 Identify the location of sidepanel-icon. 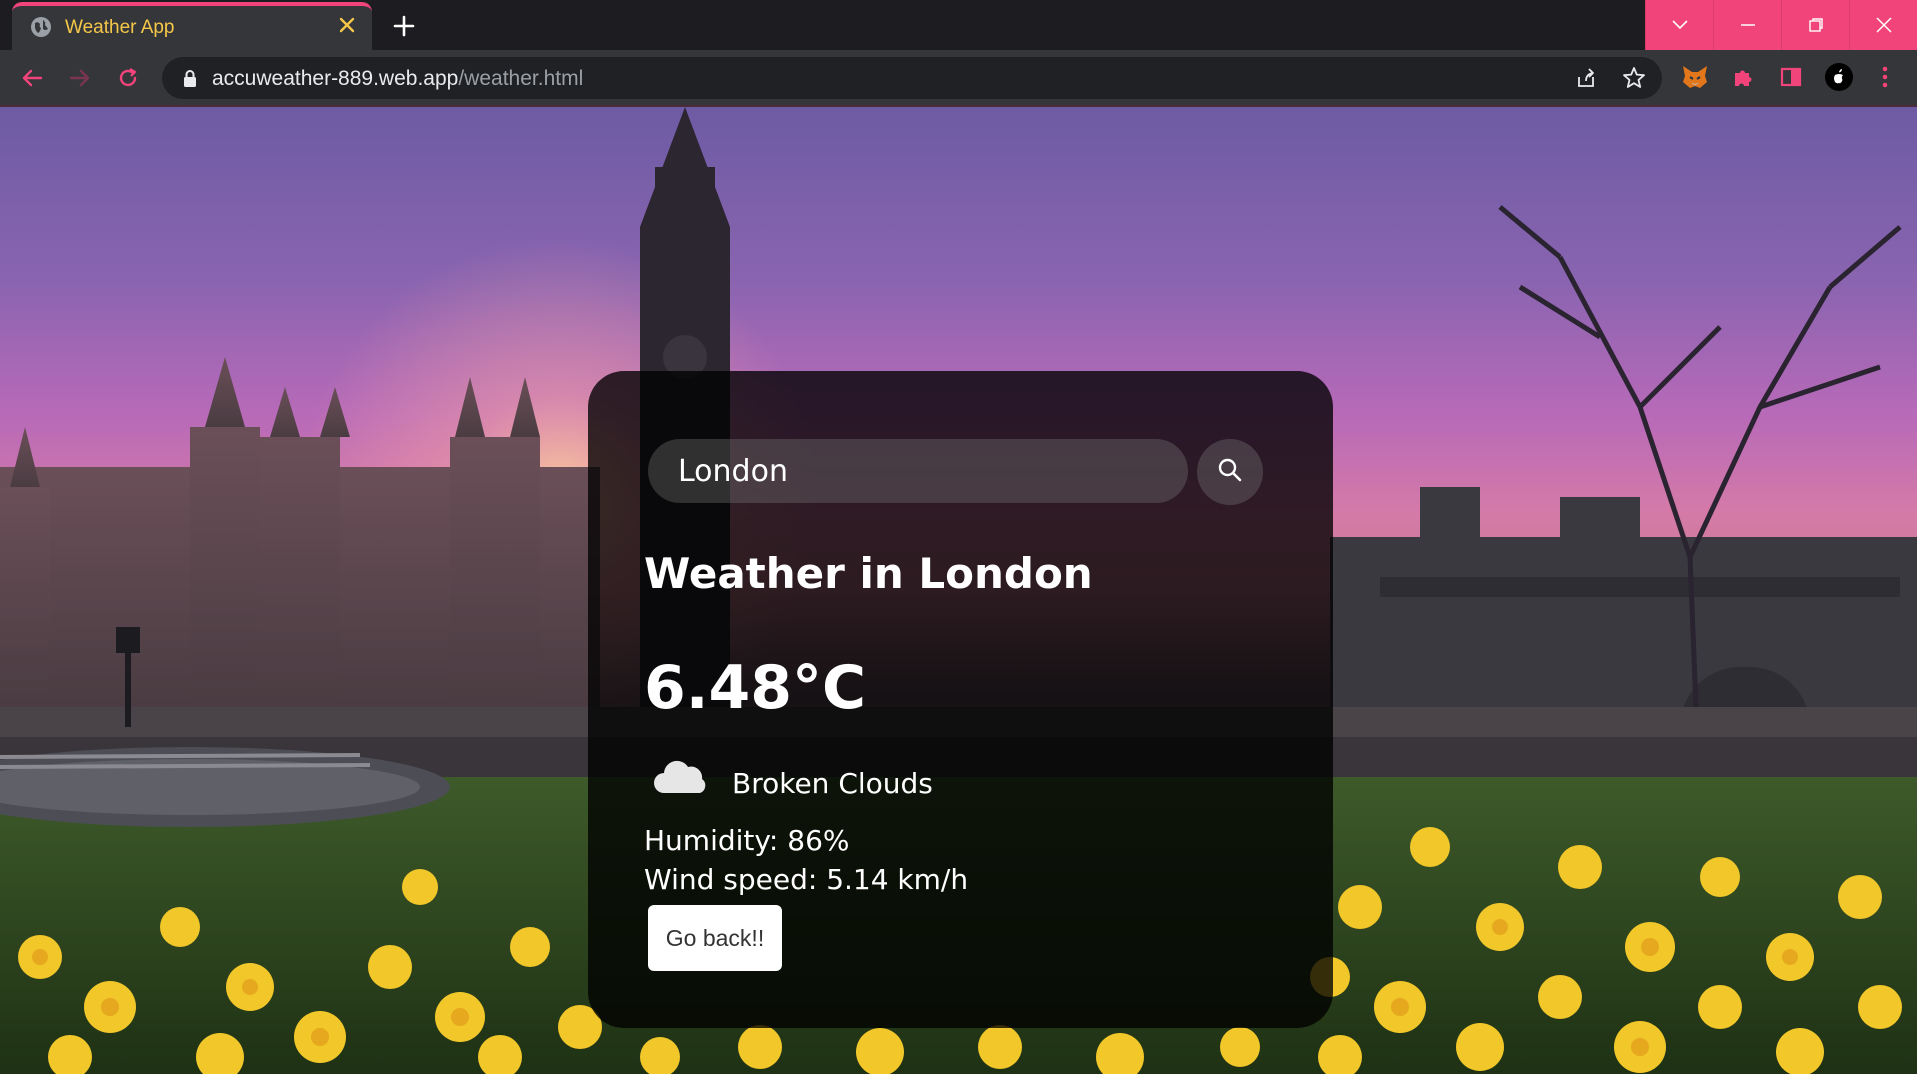
(1791, 77).